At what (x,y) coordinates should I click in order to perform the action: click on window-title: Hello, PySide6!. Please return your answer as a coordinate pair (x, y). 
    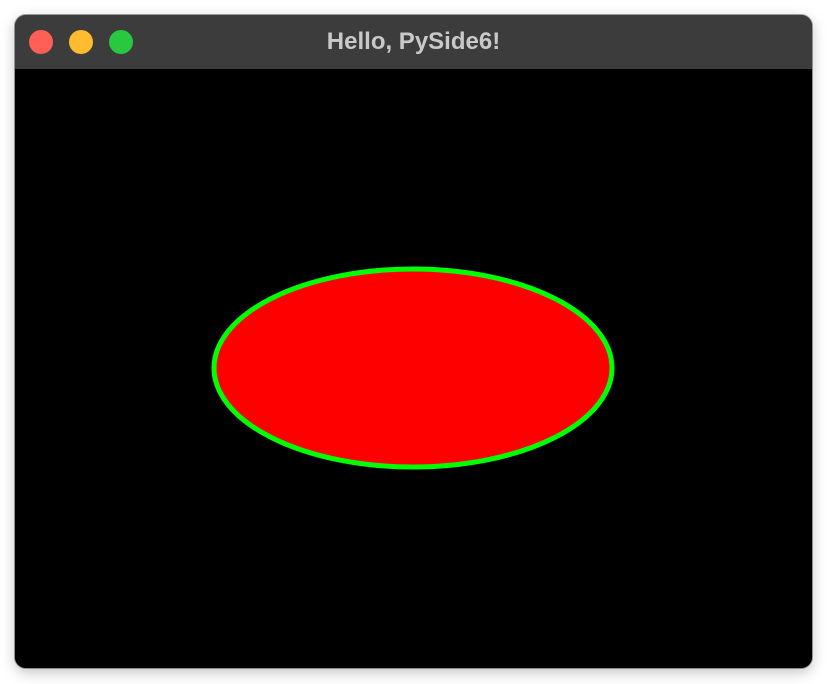
    Looking at the image, I should click on (413, 41).